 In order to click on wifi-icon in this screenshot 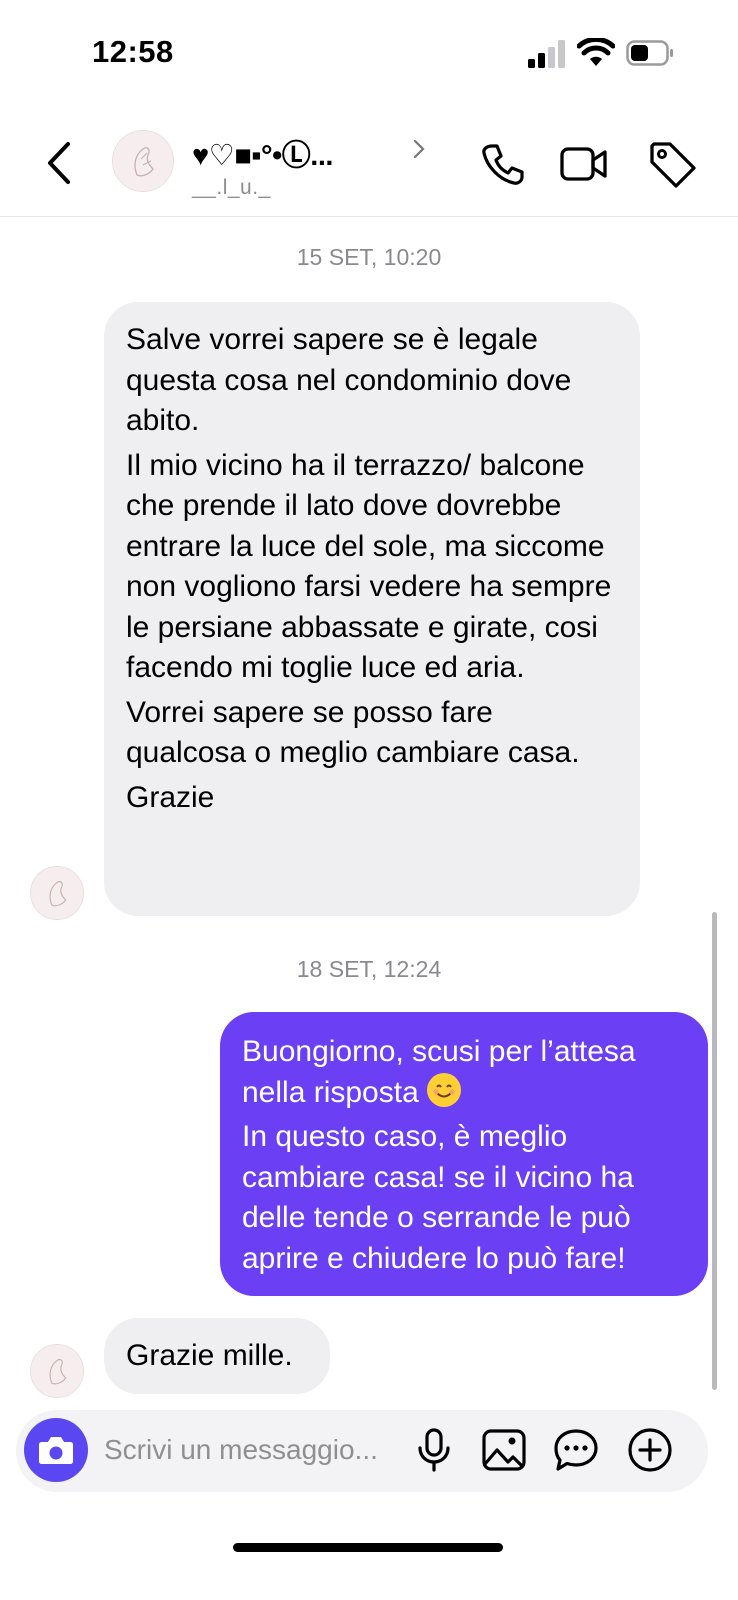, I will do `click(596, 52)`.